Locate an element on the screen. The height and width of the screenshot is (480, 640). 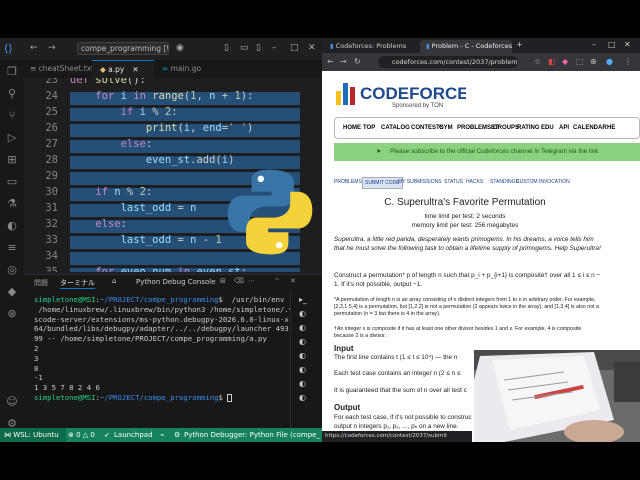
extensions-puzzle-icon: ⊕ is located at coordinates (593, 62).